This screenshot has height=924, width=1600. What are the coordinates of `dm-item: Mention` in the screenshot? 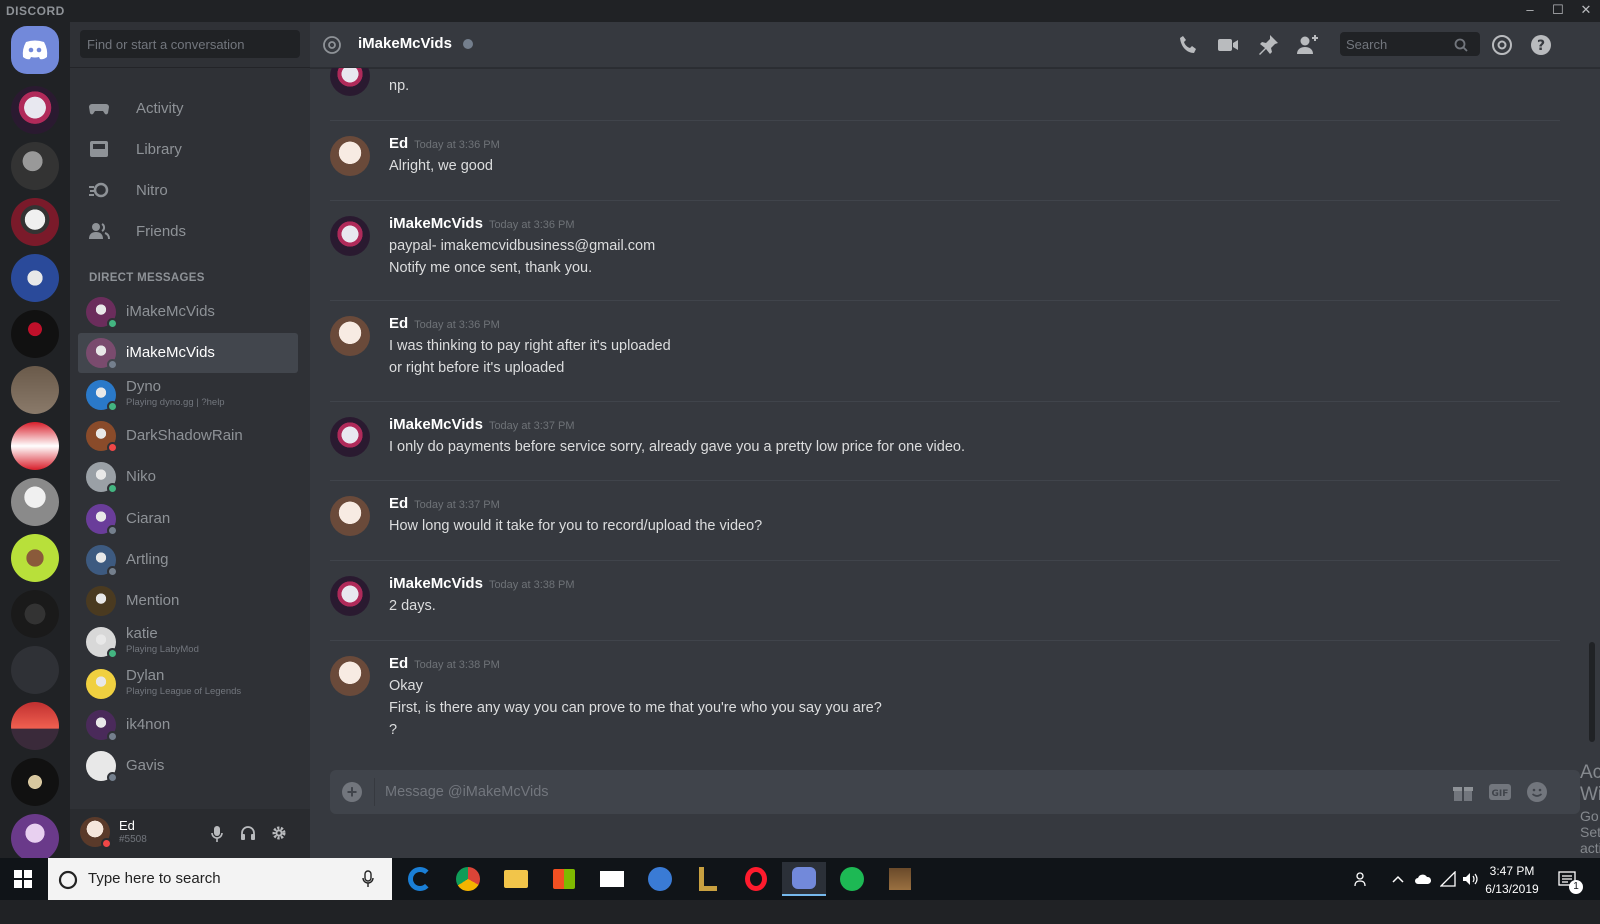 It's located at (188, 601).